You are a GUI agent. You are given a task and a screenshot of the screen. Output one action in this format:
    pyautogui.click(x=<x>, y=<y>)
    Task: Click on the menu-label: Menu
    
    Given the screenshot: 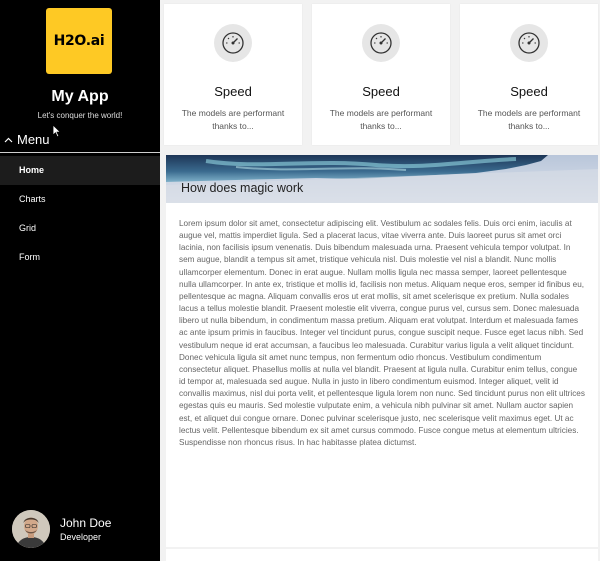 What is the action you would take?
    pyautogui.click(x=33, y=139)
    